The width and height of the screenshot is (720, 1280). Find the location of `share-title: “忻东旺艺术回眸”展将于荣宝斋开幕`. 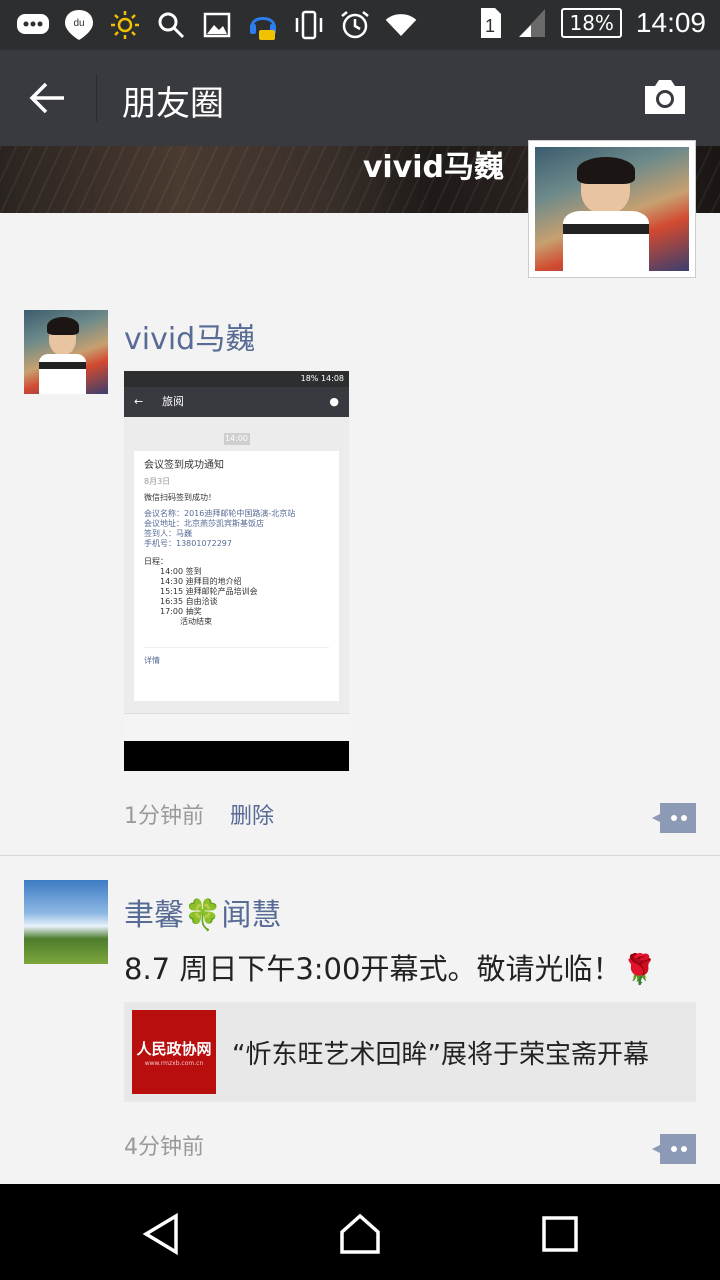

share-title: “忻东旺艺术回眸”展将于荣宝斋开幕 is located at coordinates (440, 1055).